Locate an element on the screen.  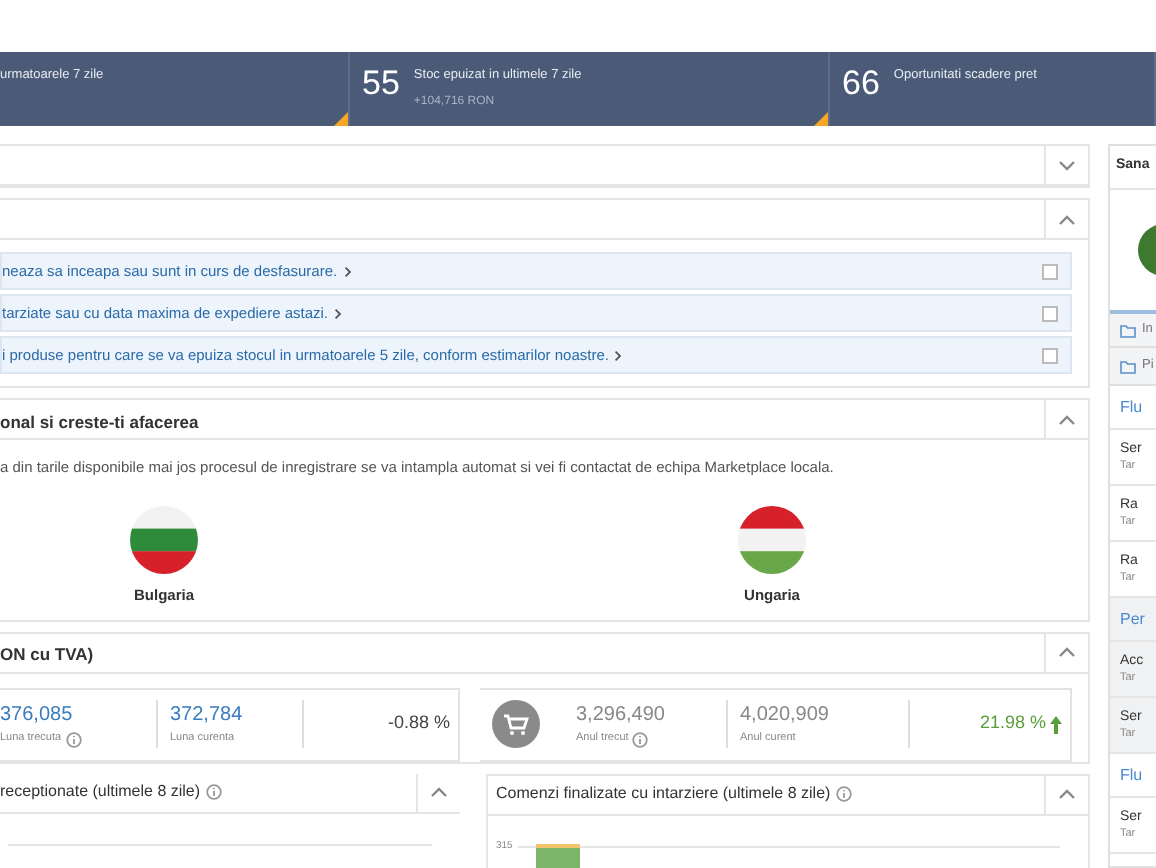
chevron-down-icon is located at coordinates (1067, 165).